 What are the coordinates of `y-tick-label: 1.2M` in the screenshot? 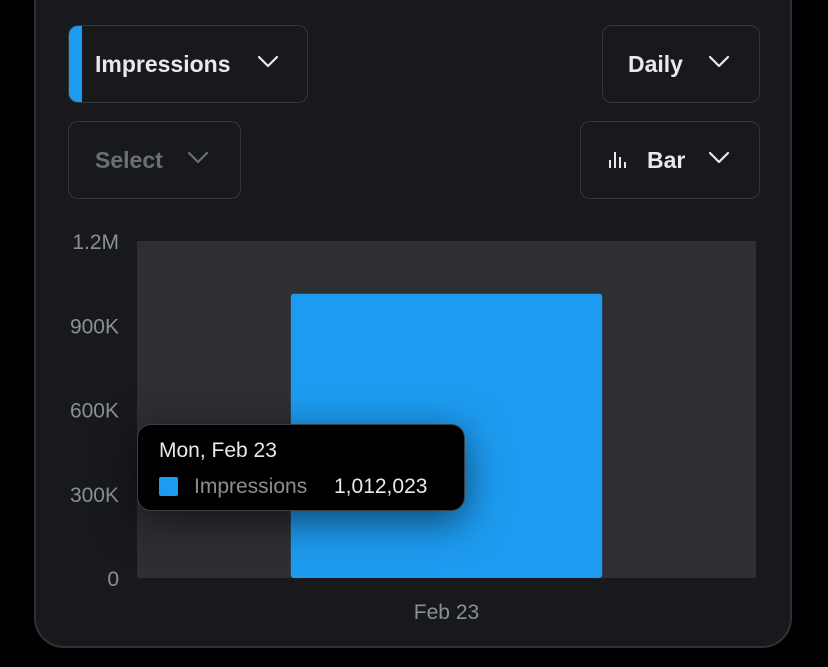 It's located at (95, 242).